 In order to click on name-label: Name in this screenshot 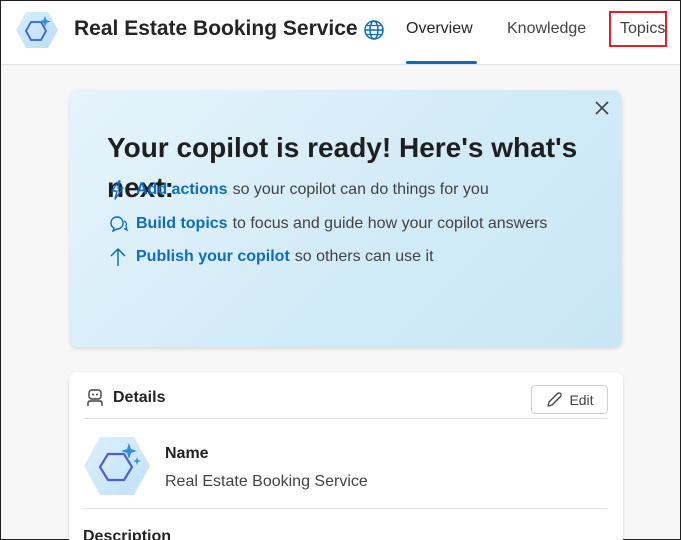, I will do `click(187, 453)`.